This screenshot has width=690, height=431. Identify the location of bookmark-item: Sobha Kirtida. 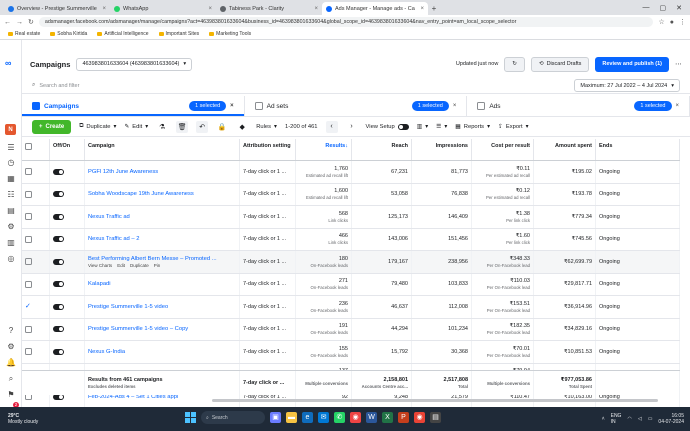
(68, 34).